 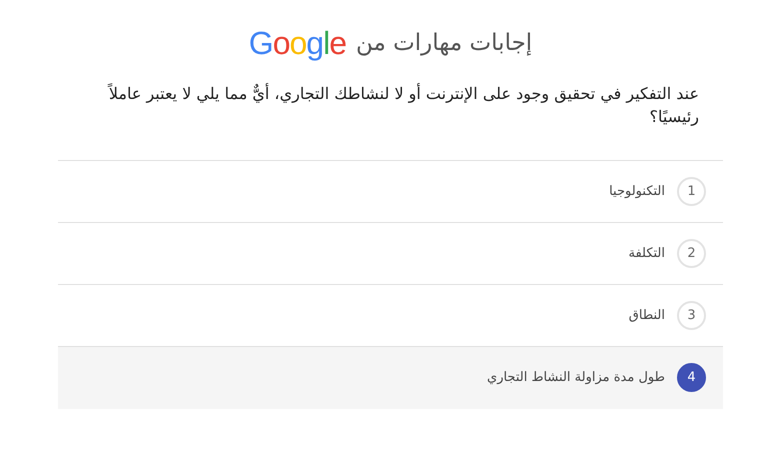 What do you see at coordinates (402, 105) in the screenshot?
I see `question-text: عند التفكير في تحقيق وجود على الإنترنت أو لا لنشاطك التجاري، أيٌّ مما يلي لا يعتبر عاملاً رئيسيًا؟` at bounding box center [402, 105].